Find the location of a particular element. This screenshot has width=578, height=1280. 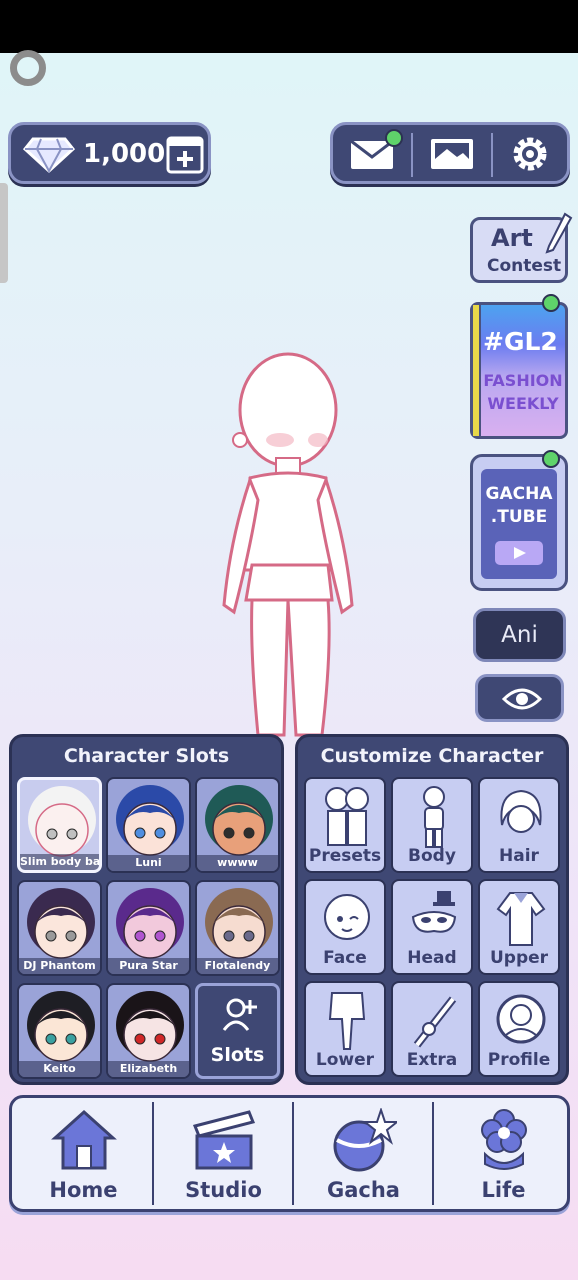

tube-notification-dot is located at coordinates (551, 459).